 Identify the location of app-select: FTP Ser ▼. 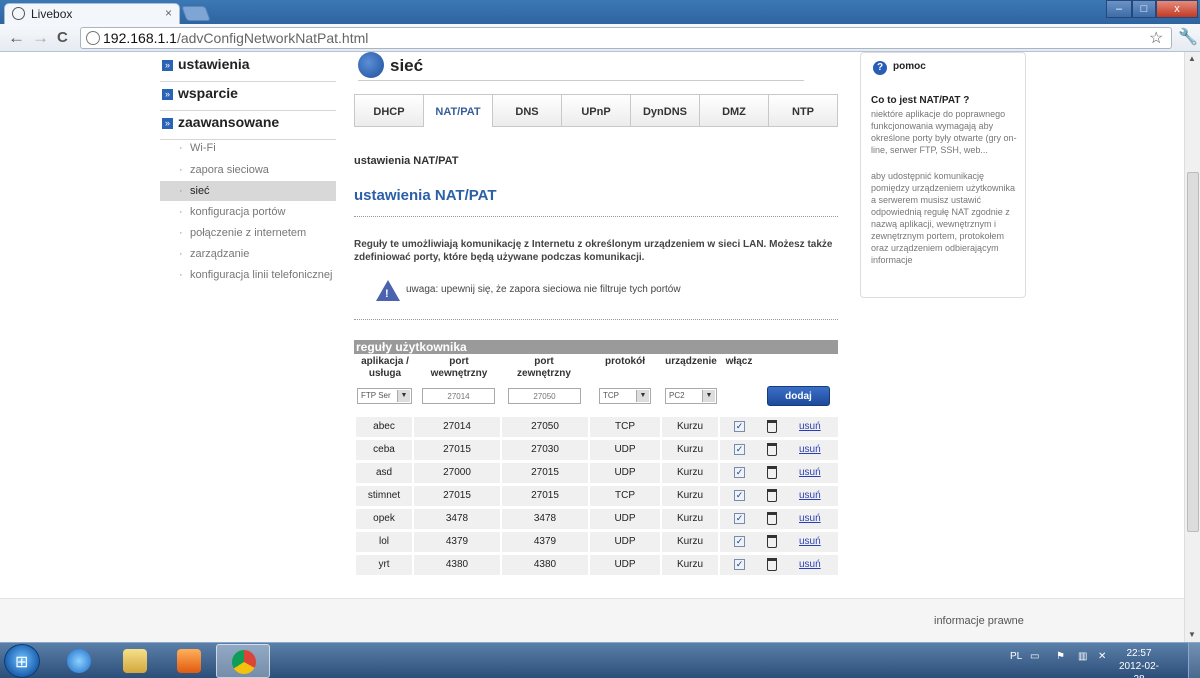
(384, 396).